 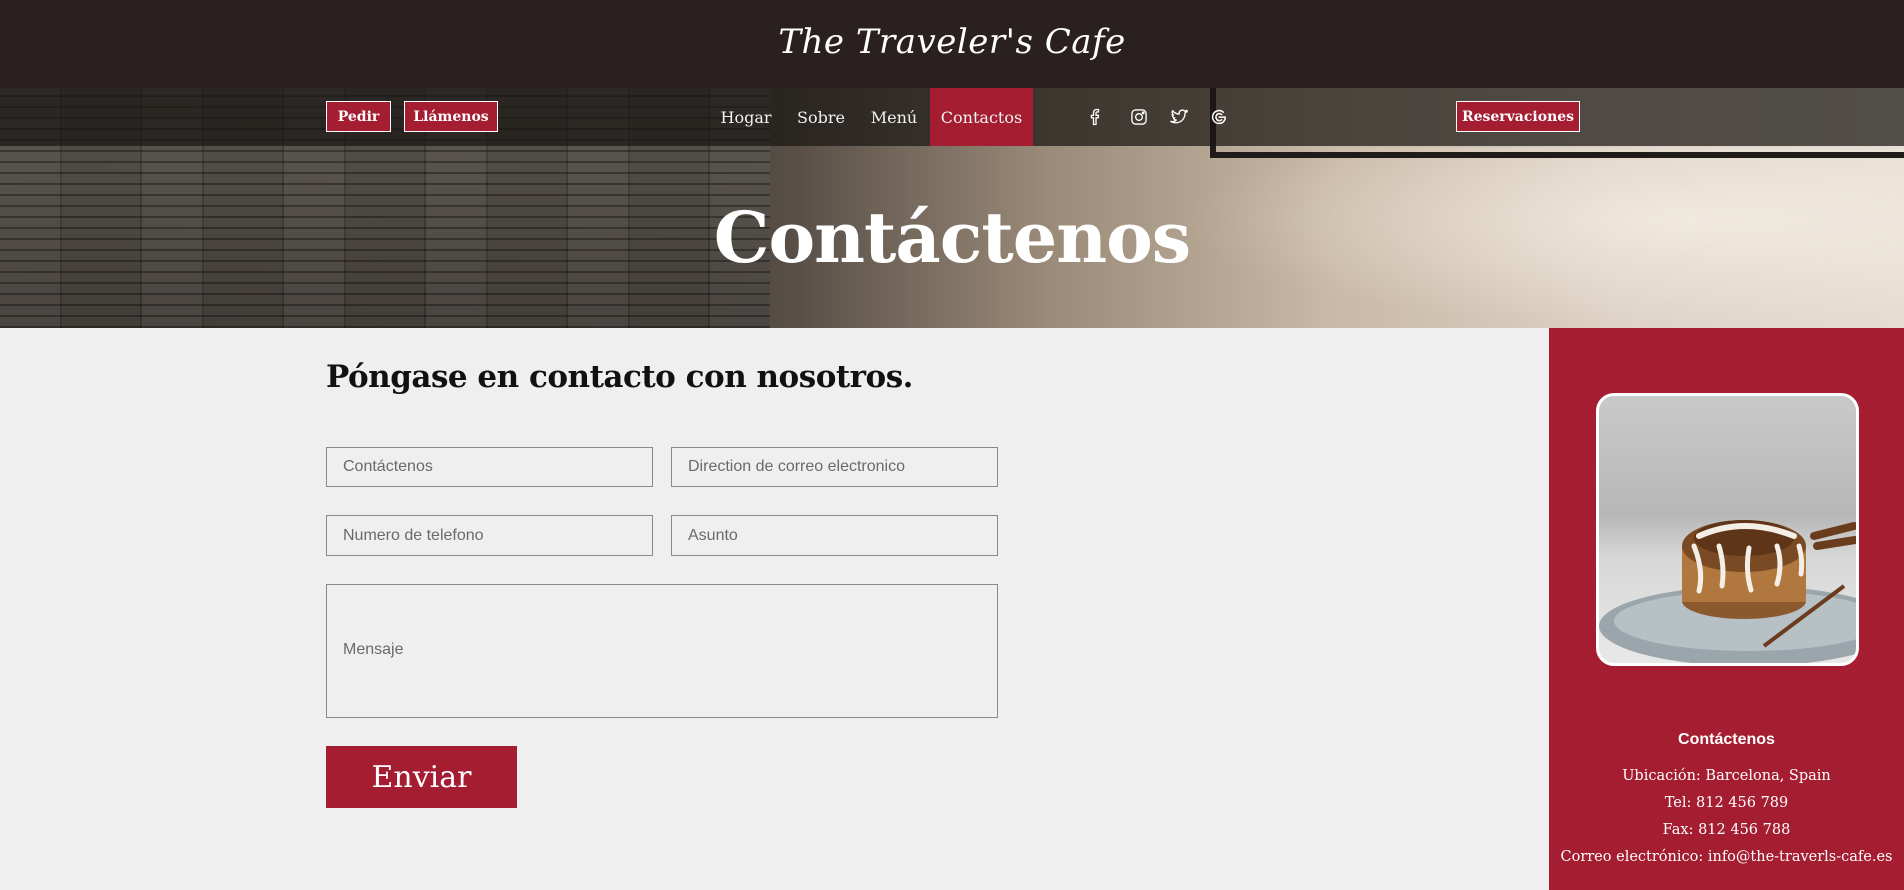 I want to click on twitter-icon, so click(x=1179, y=117).